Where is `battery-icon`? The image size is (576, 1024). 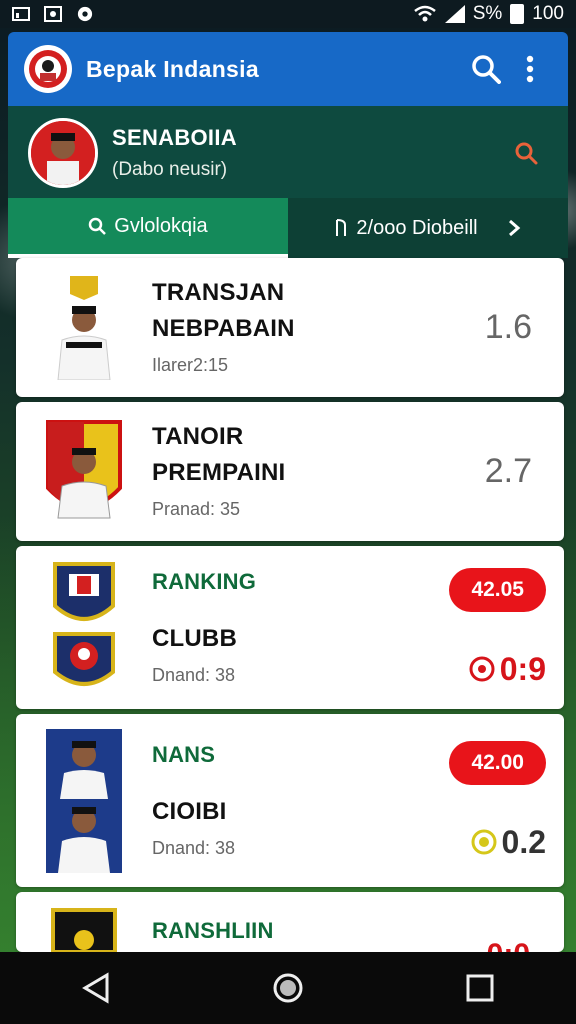
battery-icon is located at coordinates (517, 14).